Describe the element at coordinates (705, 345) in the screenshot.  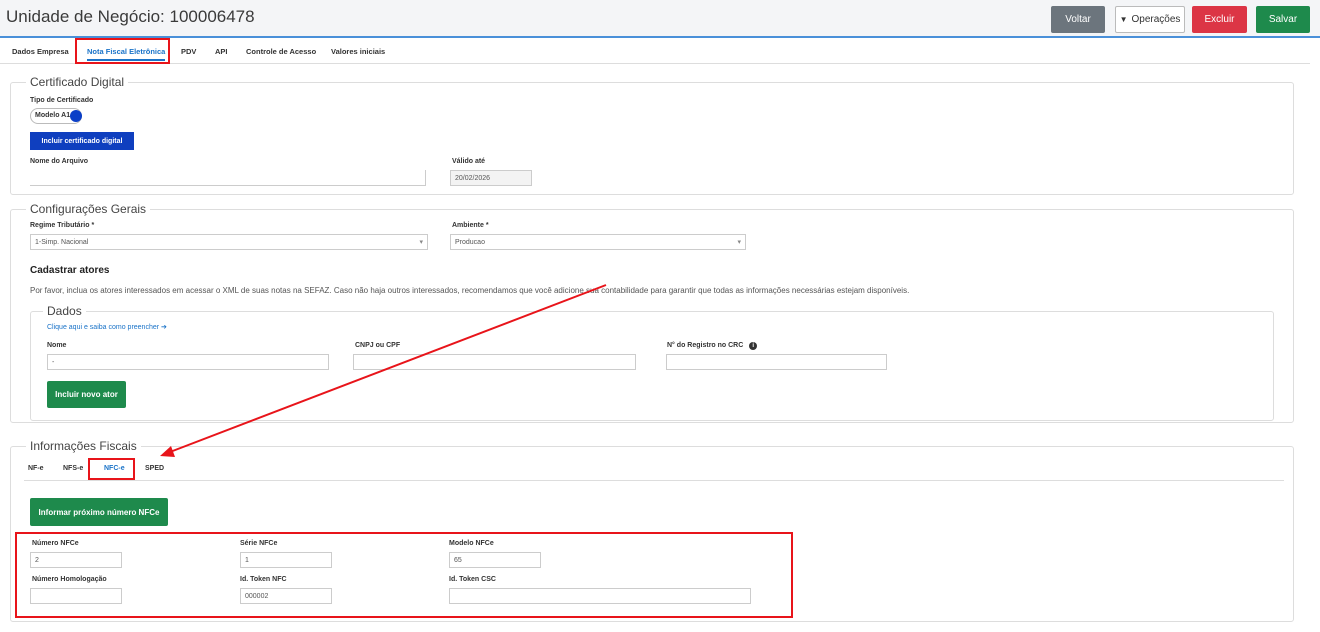
I see `crc-label-text: N° do Registro no CRC` at that location.